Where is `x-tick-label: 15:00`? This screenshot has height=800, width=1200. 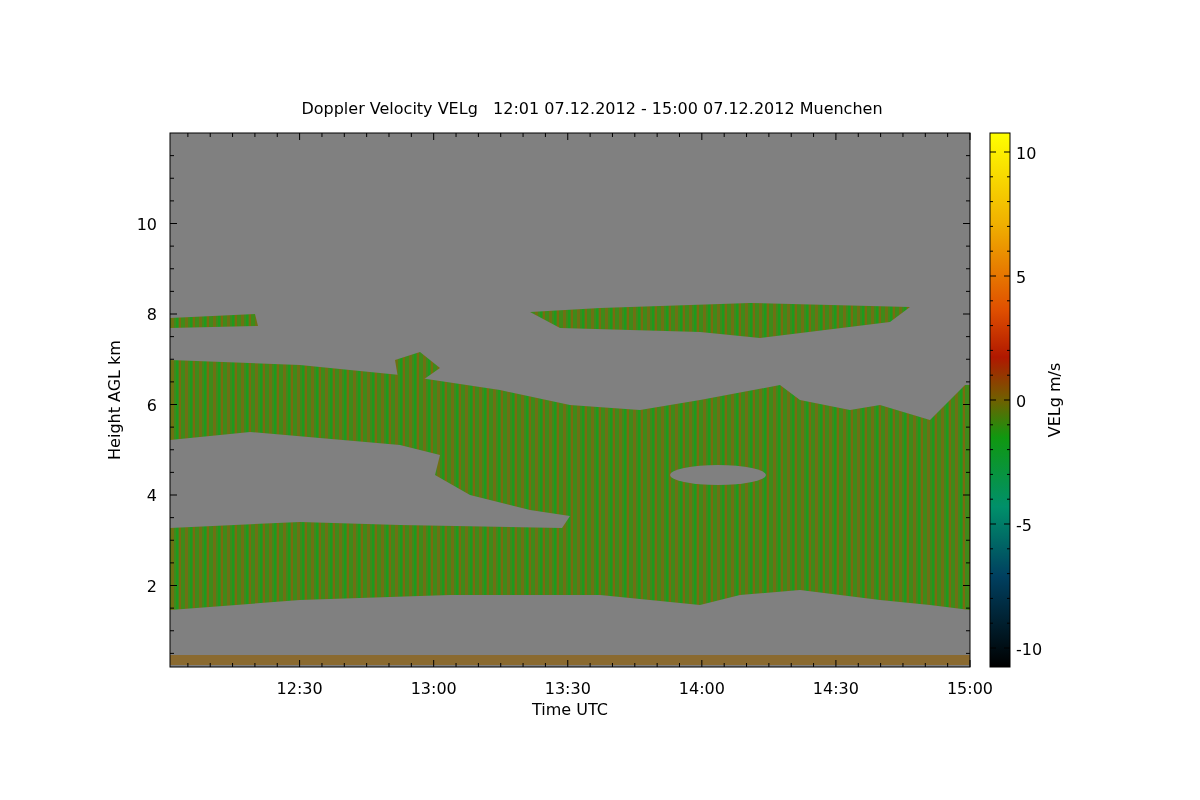
x-tick-label: 15:00 is located at coordinates (970, 688).